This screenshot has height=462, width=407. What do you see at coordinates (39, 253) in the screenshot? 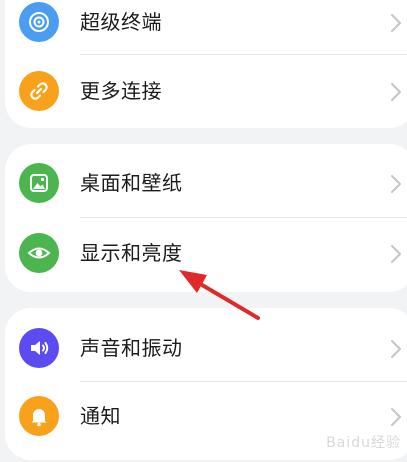
I see `eye-icon` at bounding box center [39, 253].